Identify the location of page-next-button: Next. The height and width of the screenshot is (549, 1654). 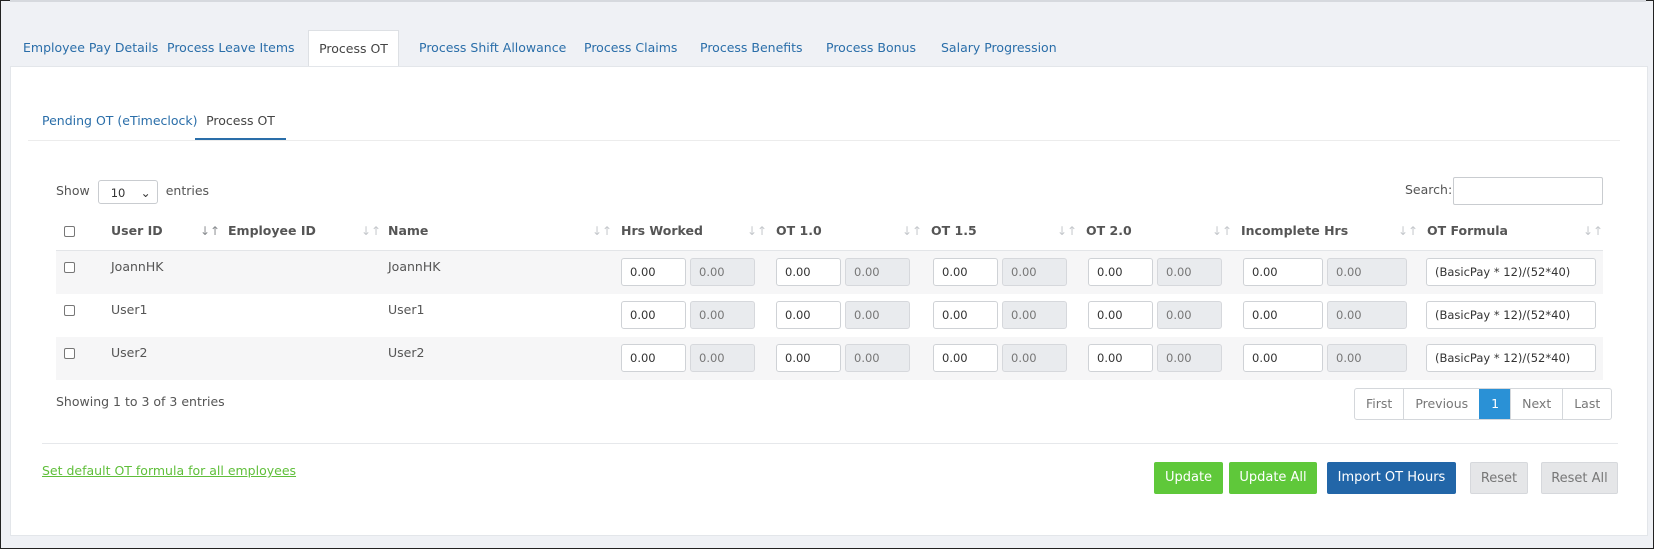
(1536, 404).